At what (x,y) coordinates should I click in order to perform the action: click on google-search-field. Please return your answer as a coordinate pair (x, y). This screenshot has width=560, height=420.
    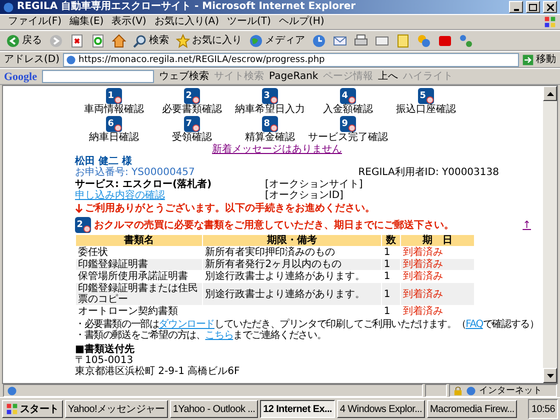
    Looking at the image, I should click on (98, 76).